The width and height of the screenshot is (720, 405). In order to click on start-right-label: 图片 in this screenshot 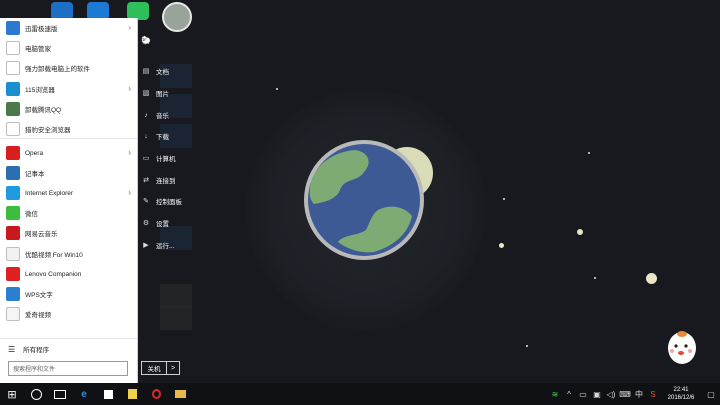, I will do `click(162, 94)`.